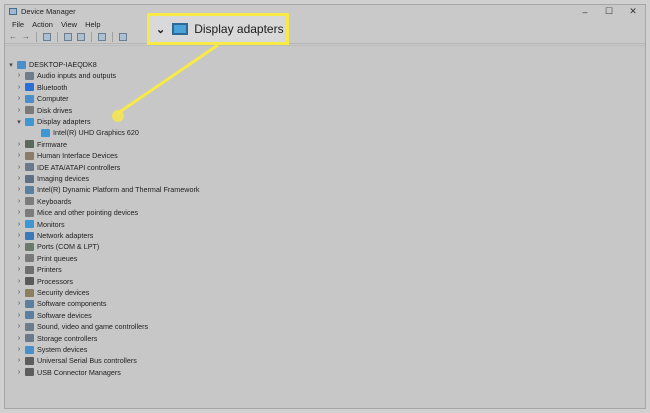 The image size is (650, 413). What do you see at coordinates (40, 224) in the screenshot?
I see `tree-item: › Monitors` at bounding box center [40, 224].